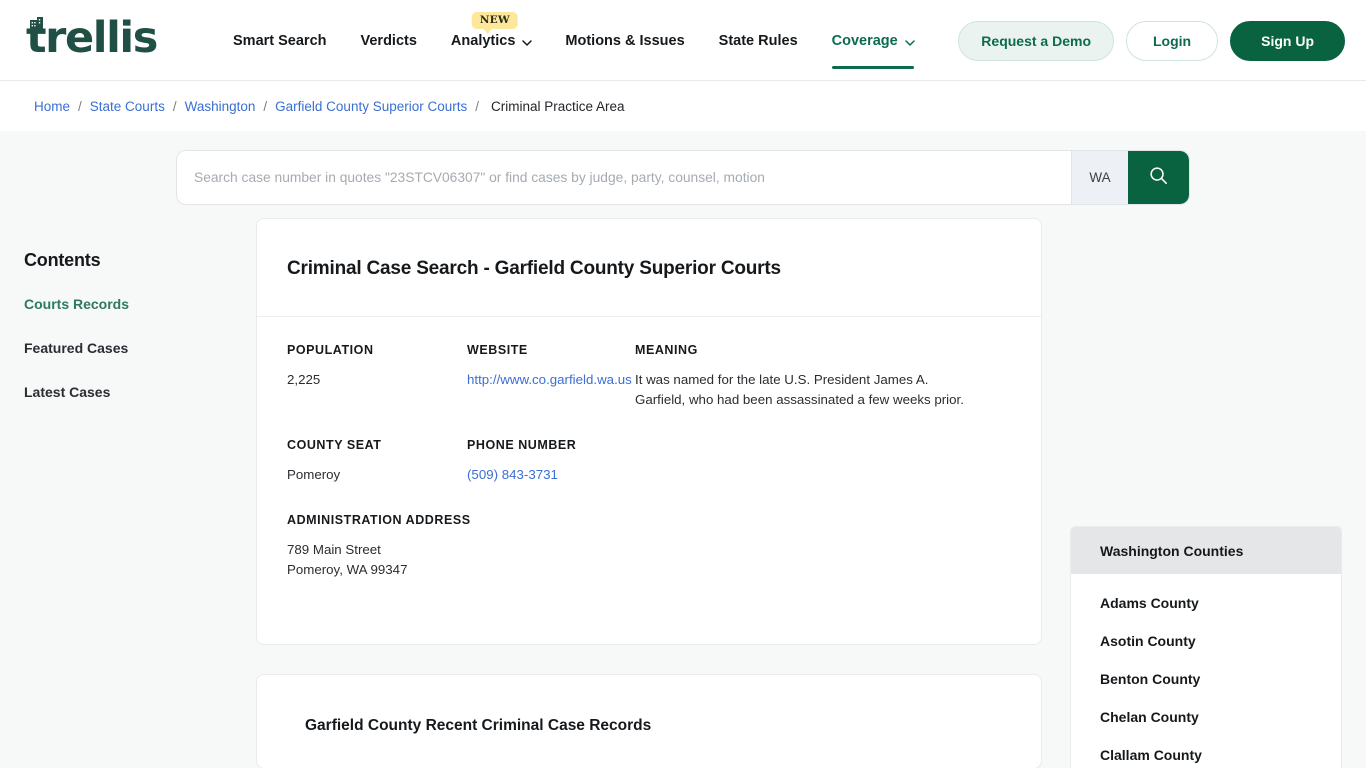 The width and height of the screenshot is (1366, 768). Describe the element at coordinates (551, 404) in the screenshot. I see `website-value: http://www.co.garfield.wa.us` at that location.